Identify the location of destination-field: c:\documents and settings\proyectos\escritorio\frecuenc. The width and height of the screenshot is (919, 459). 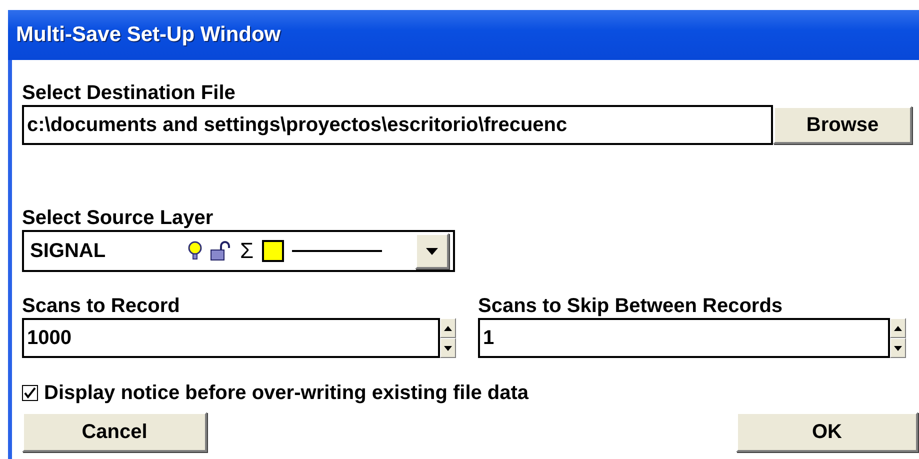
(397, 125).